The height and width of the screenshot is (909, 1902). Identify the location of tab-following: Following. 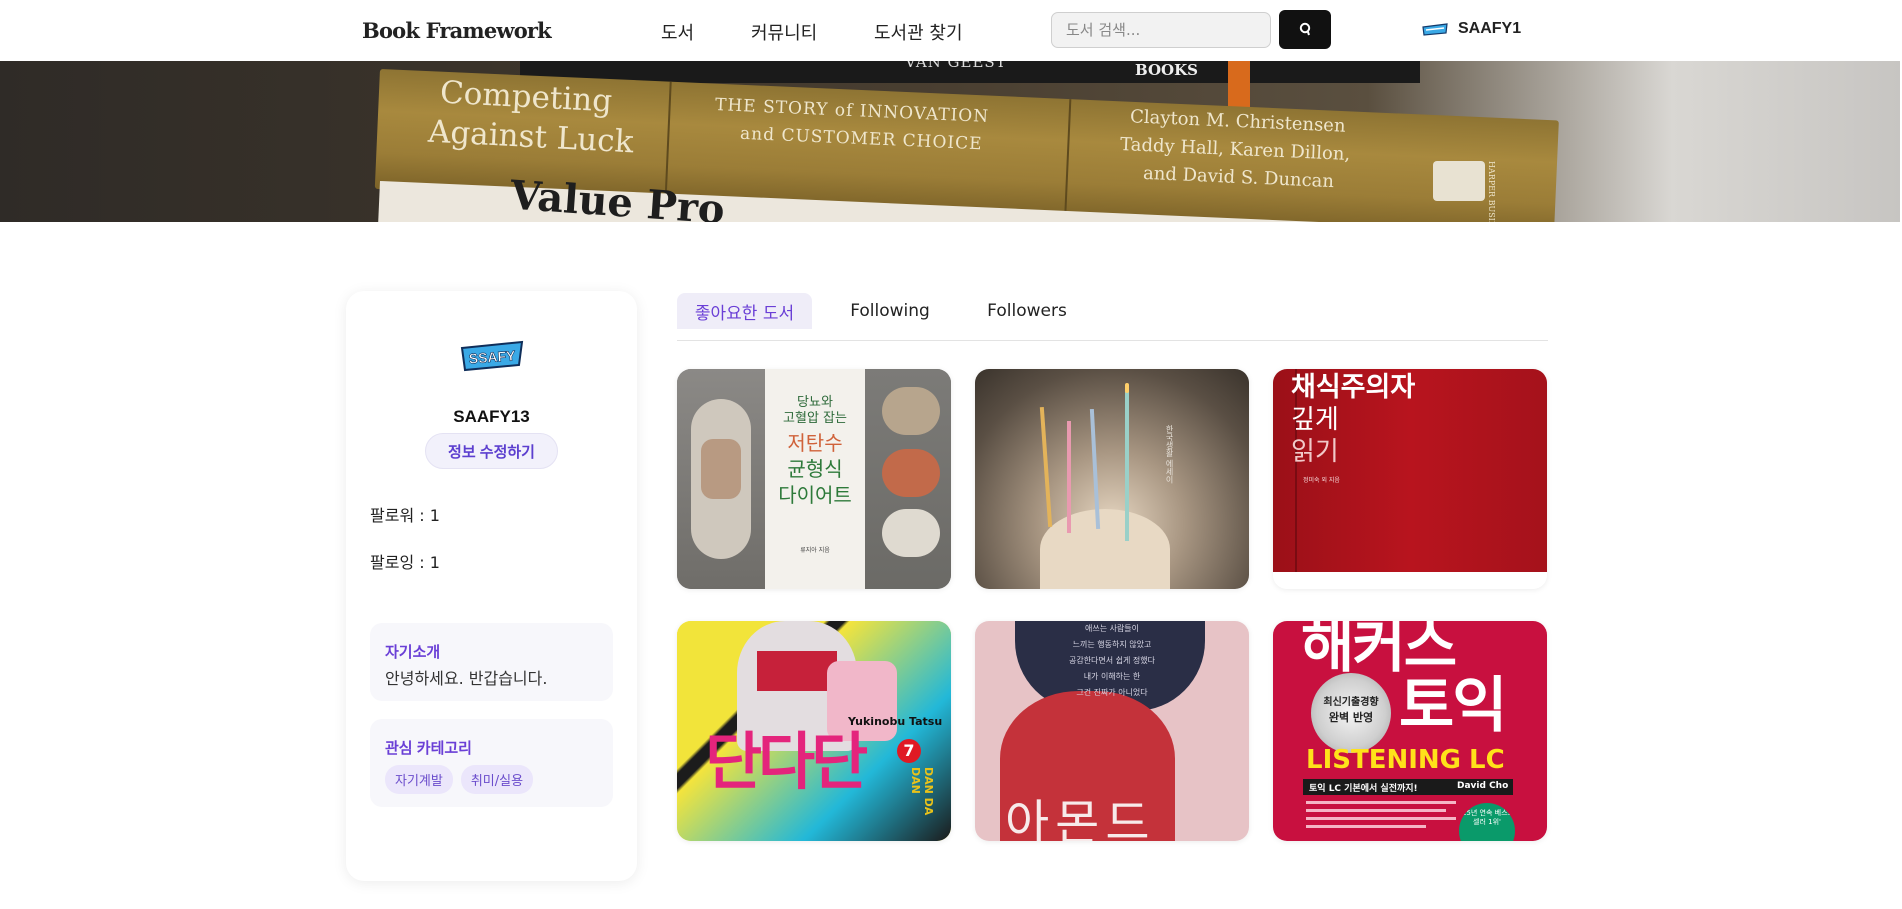
(890, 311).